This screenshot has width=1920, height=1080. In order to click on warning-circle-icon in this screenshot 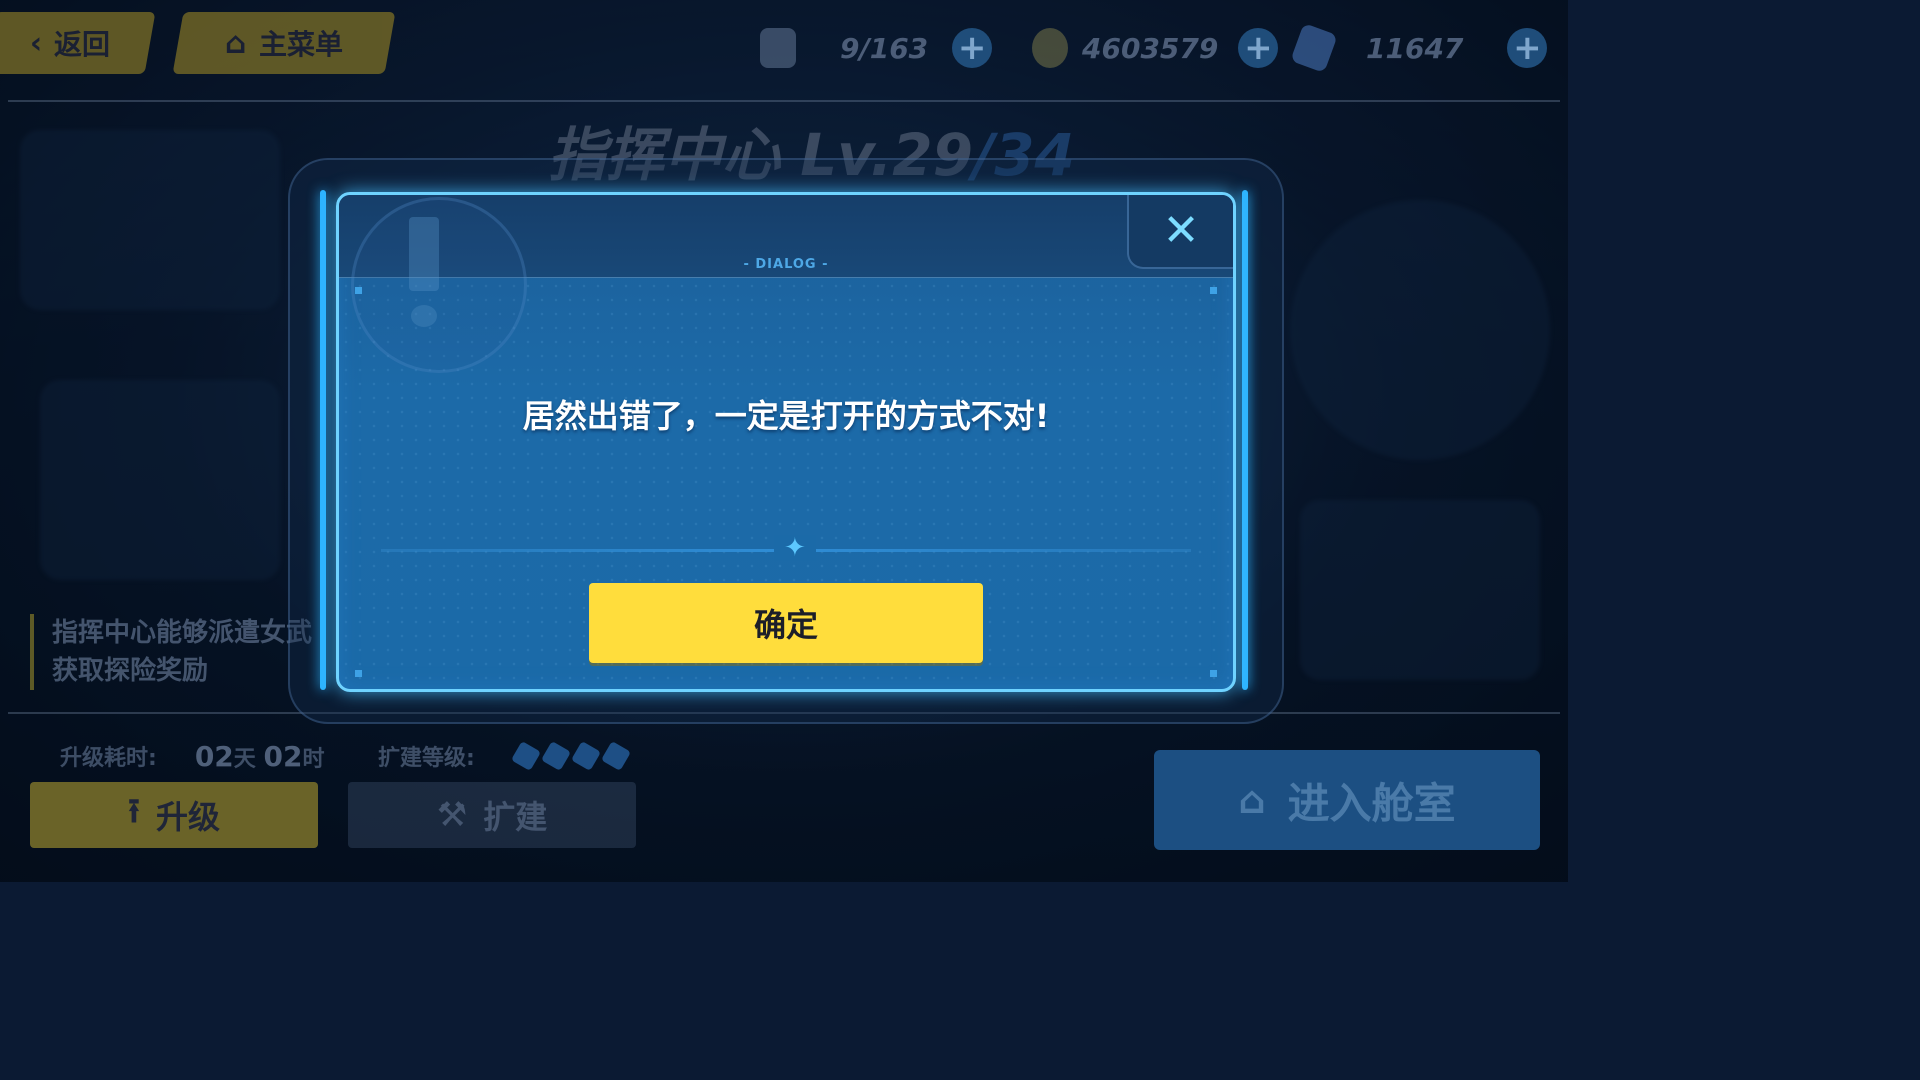, I will do `click(439, 285)`.